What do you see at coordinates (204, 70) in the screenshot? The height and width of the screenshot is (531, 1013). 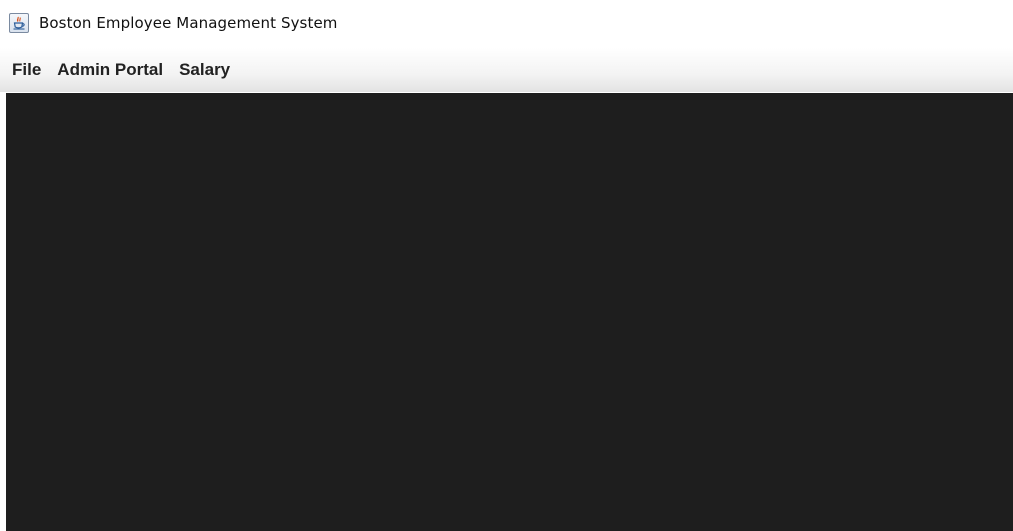 I see `menu-salary: Salary` at bounding box center [204, 70].